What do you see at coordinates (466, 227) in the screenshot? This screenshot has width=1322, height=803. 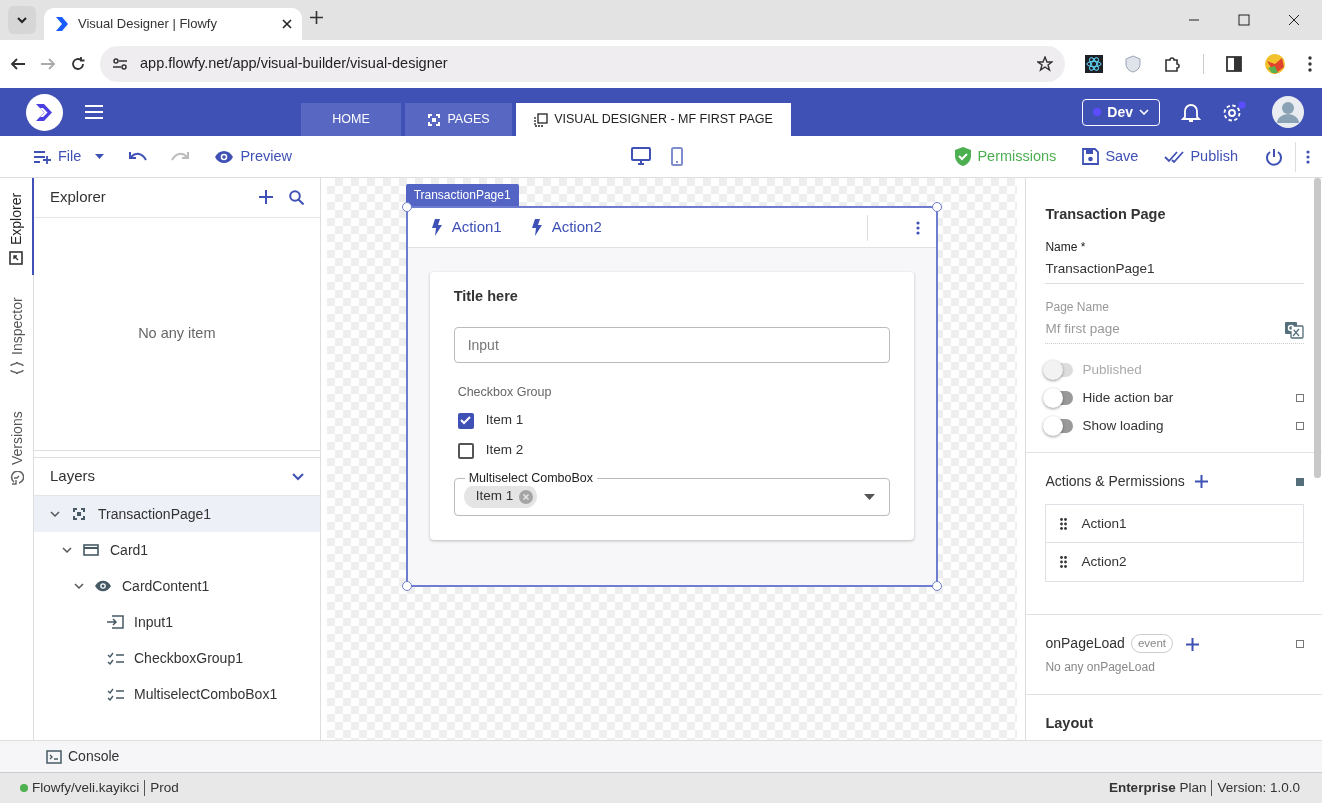 I see `action-button: Action1` at bounding box center [466, 227].